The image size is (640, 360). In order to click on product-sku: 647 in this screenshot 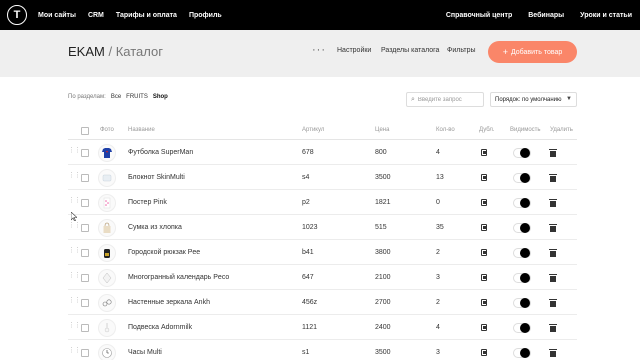, I will do `click(308, 277)`.